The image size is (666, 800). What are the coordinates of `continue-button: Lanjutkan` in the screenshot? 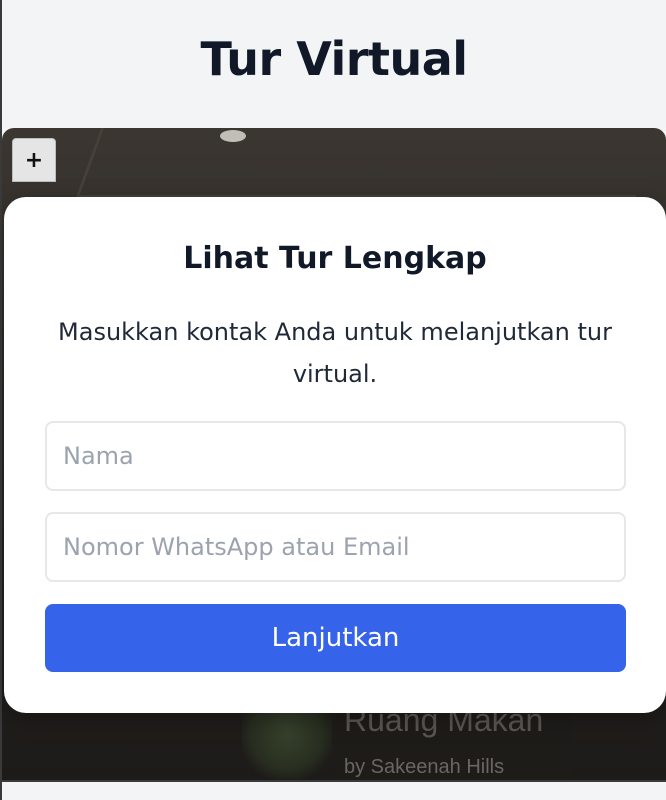 It's located at (335, 638).